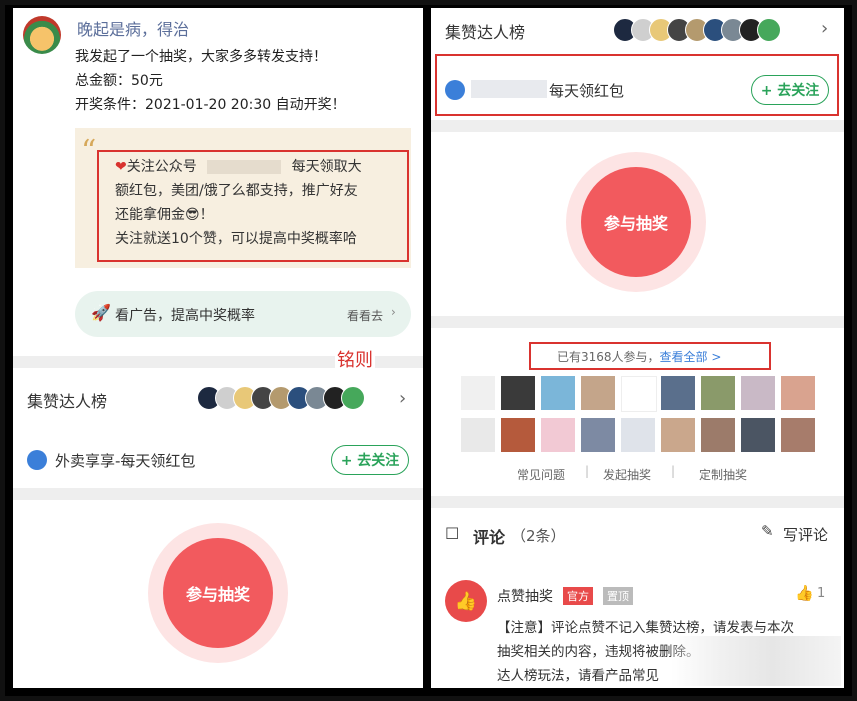 This screenshot has height=701, width=857. What do you see at coordinates (598, 652) in the screenshot?
I see `comment-line-2: 抽奖相关的内容，违规将被删除。` at bounding box center [598, 652].